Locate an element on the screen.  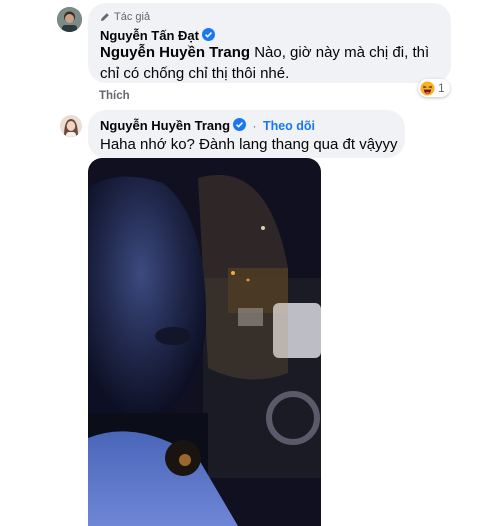
comment2-header: Nguyễn Huyền Trang · Theo dõi is located at coordinates (207, 126).